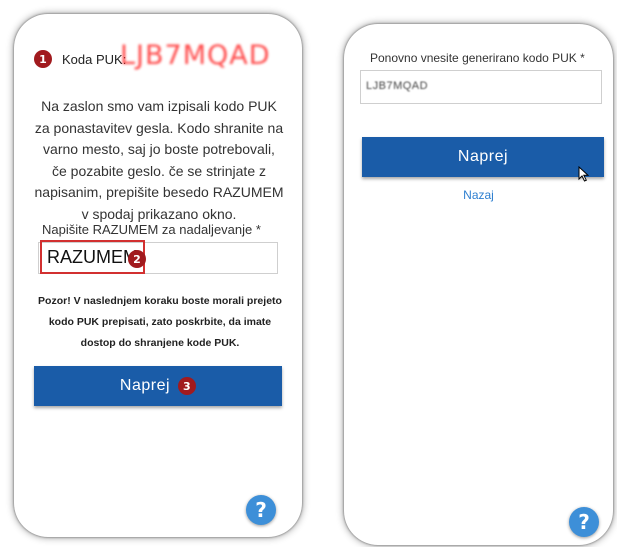  Describe the element at coordinates (151, 229) in the screenshot. I see `confirm-field-label: Napišite RAZUMEM za nadaljevanje *` at that location.